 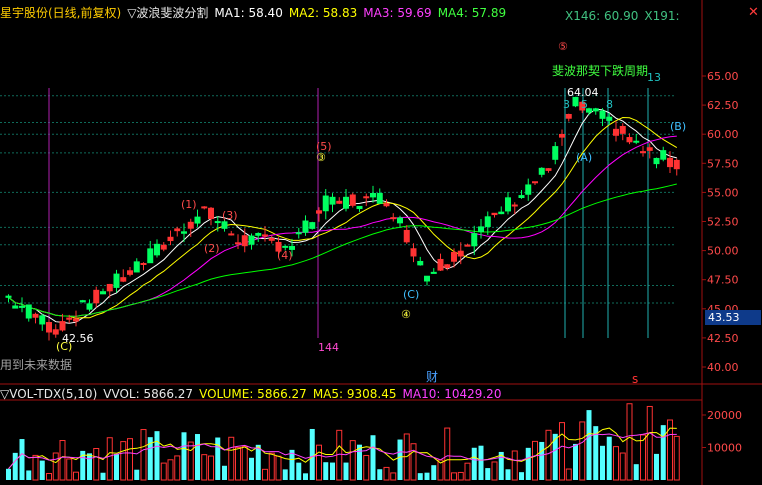 I want to click on fib-count-144: 144, so click(x=328, y=347).